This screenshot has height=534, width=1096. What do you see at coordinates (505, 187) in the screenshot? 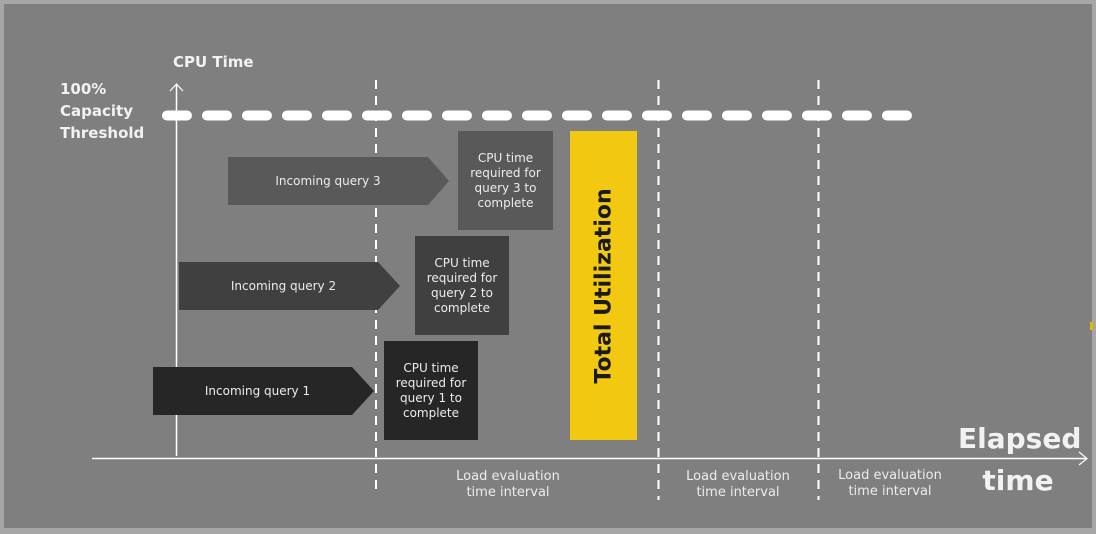
I see `query-3-cpu-line-3: query 3 to` at bounding box center [505, 187].